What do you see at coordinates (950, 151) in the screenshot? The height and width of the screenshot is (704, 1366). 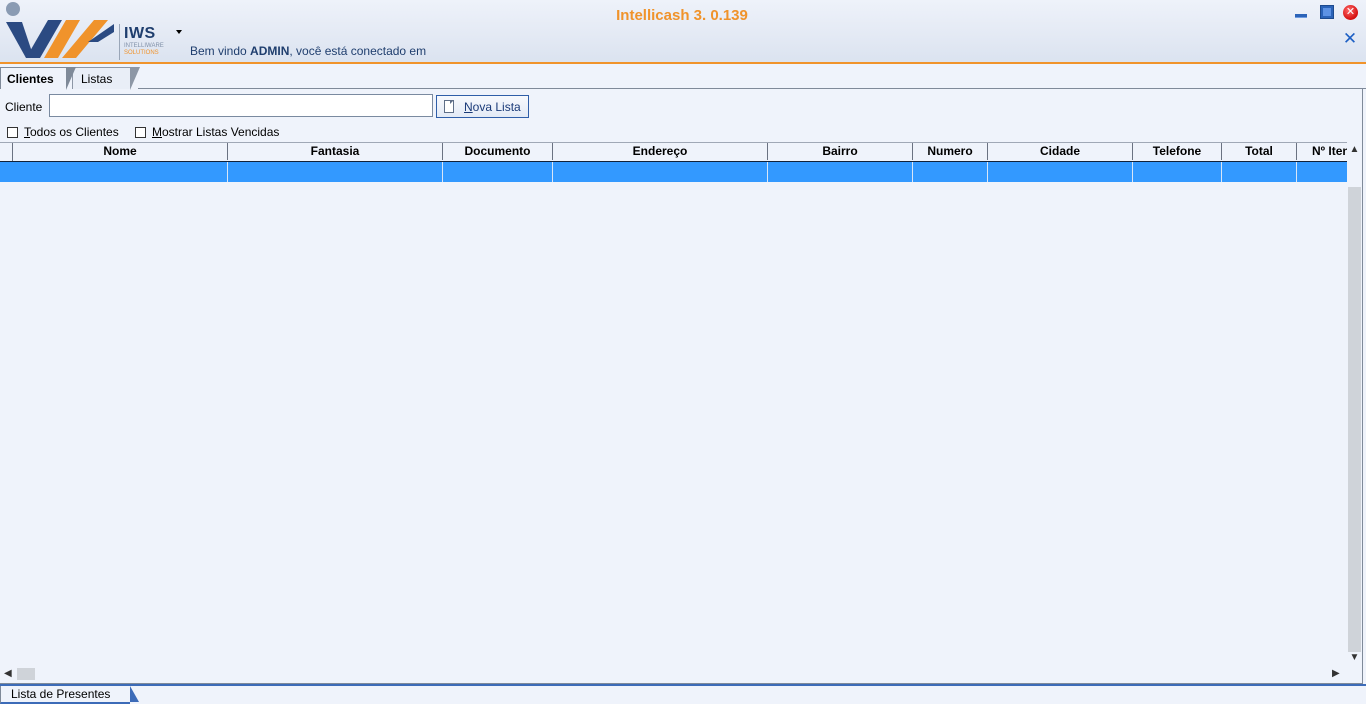 I see `col-header-numero: Numero` at bounding box center [950, 151].